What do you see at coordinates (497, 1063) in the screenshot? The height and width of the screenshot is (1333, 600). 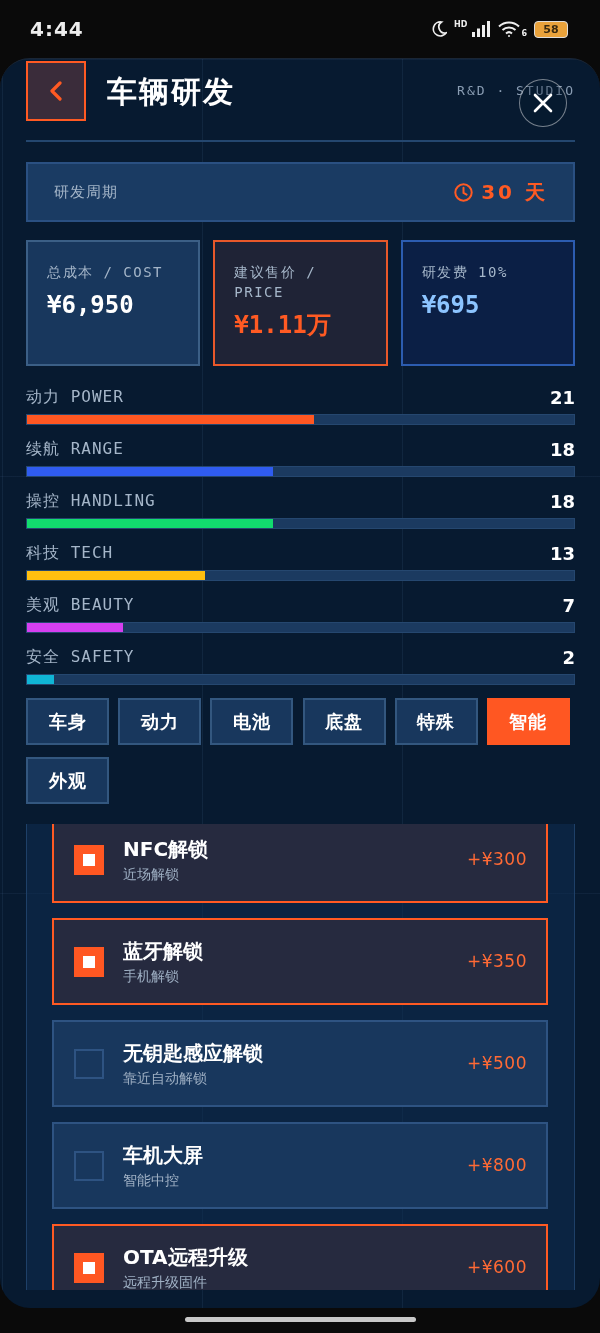 I see `option-price: +¥500` at bounding box center [497, 1063].